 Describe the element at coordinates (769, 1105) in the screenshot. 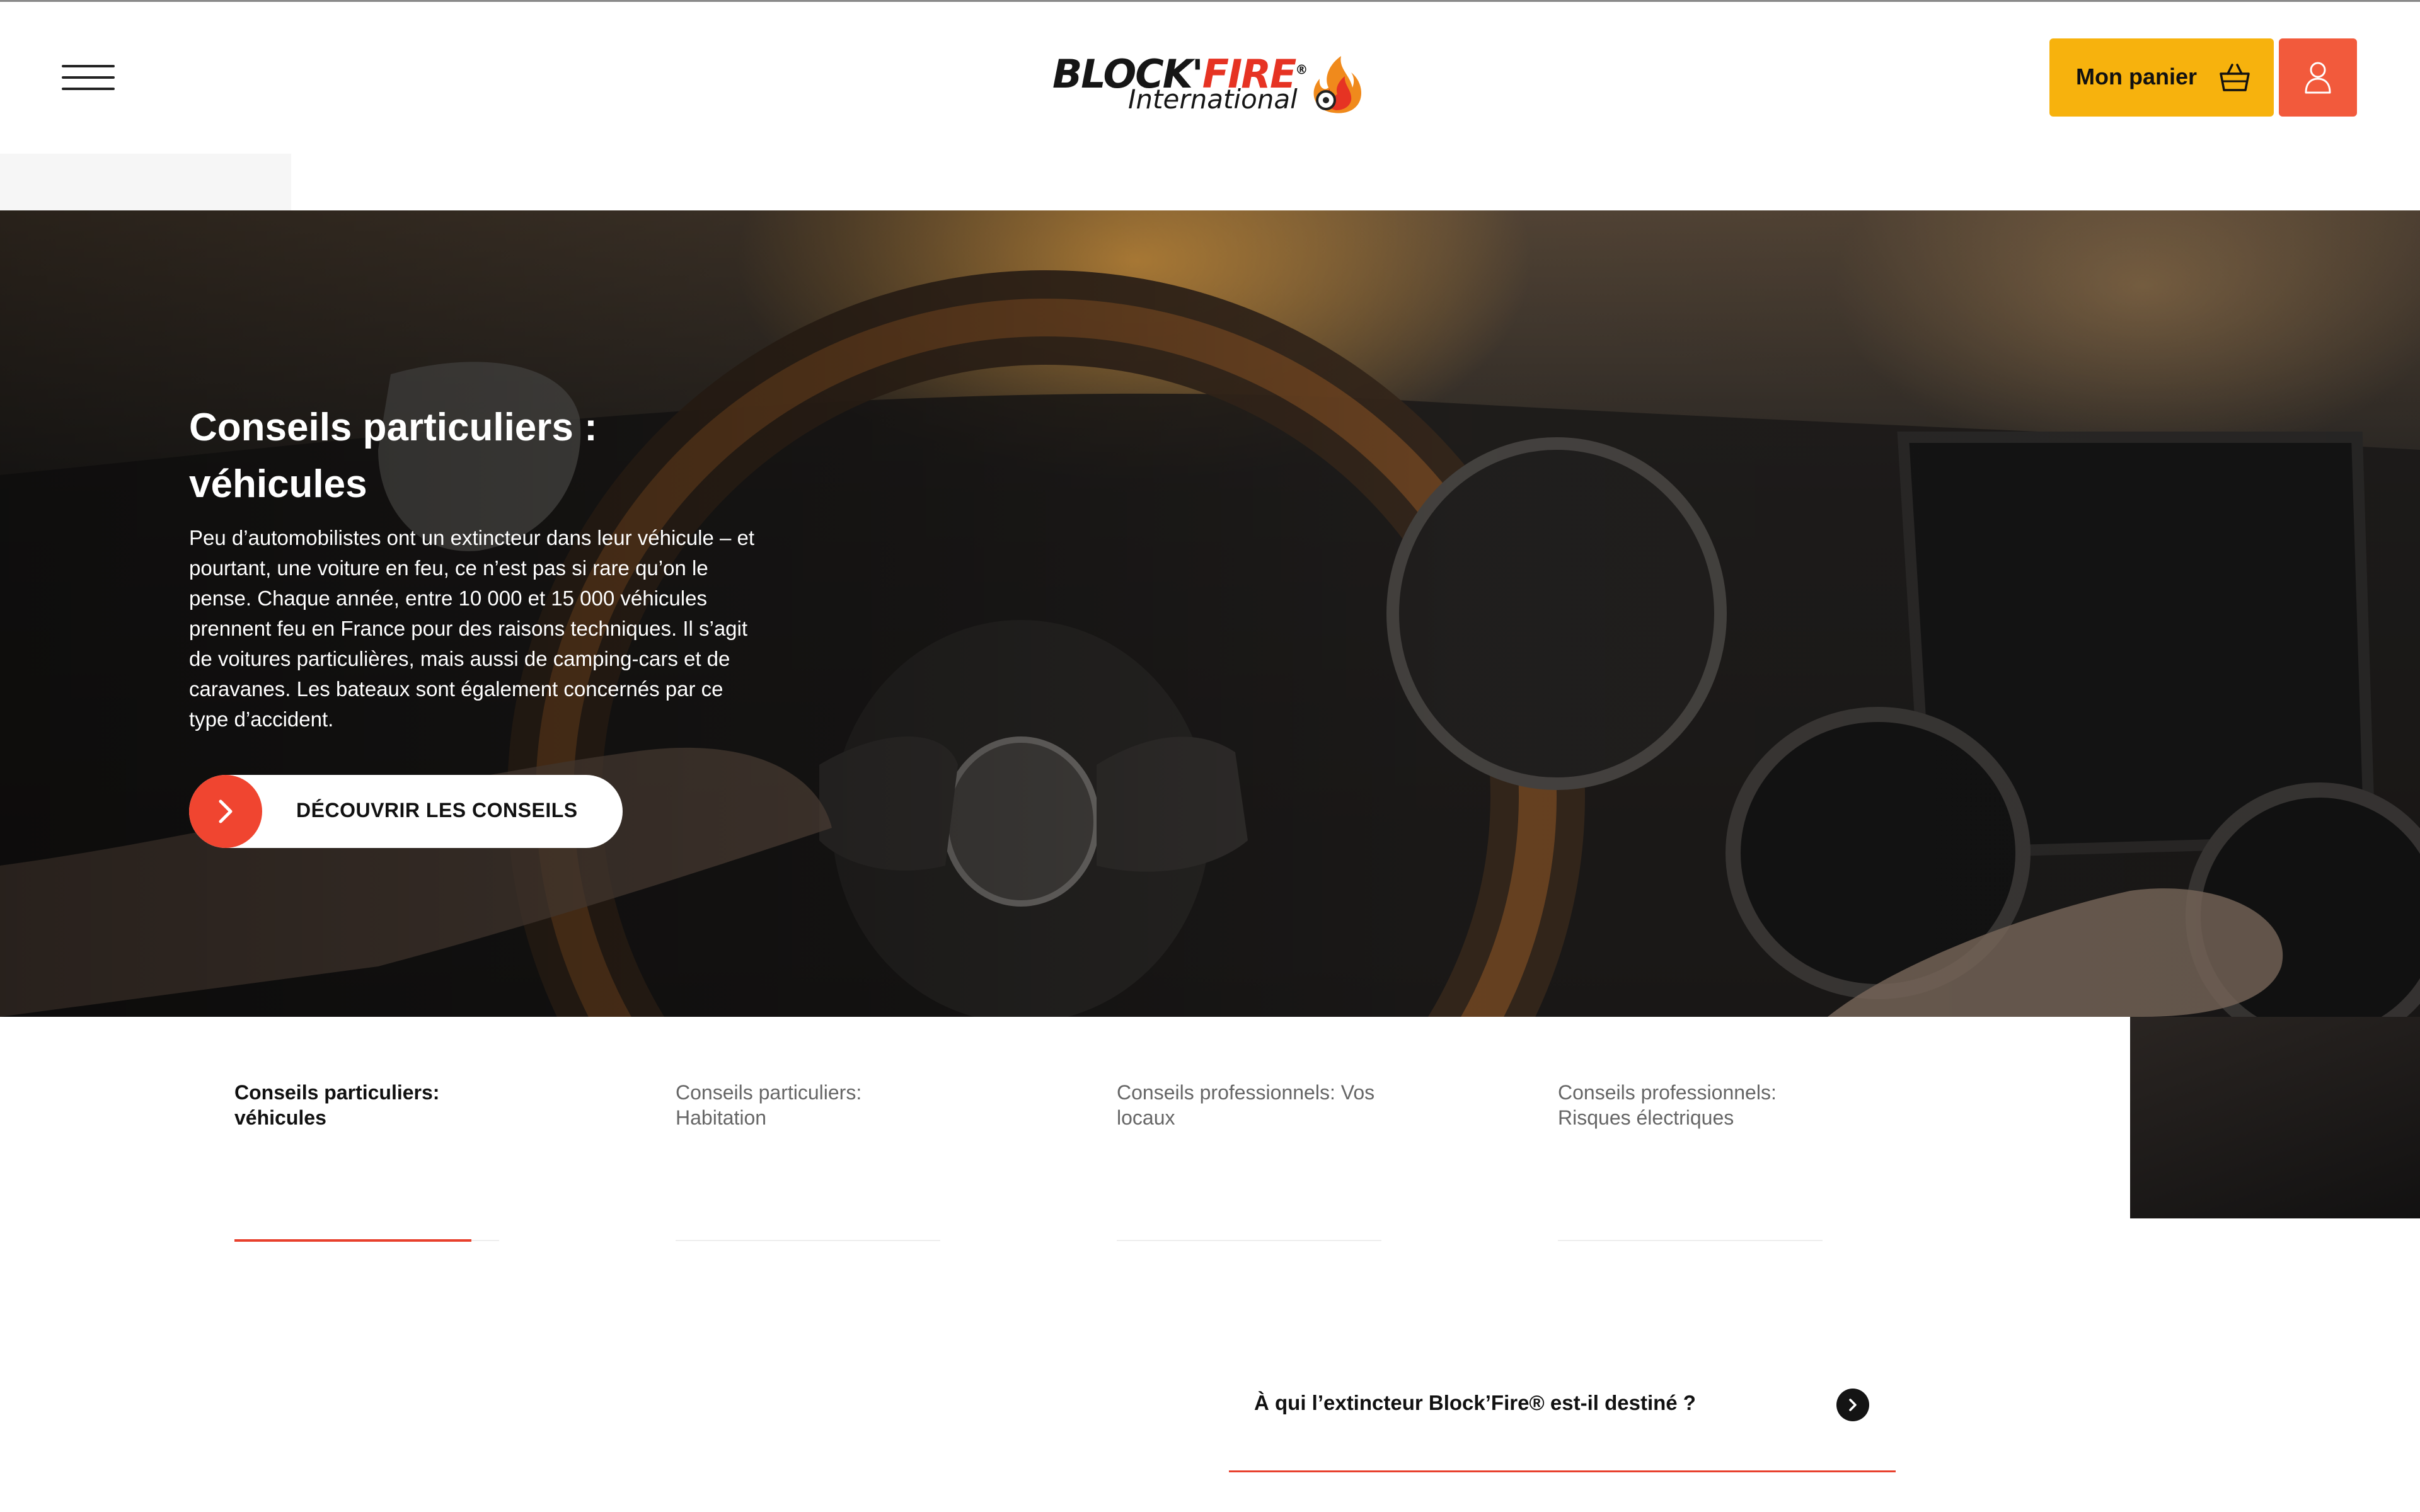

I see `tab-label: Conseils particuliers: Habitation` at that location.